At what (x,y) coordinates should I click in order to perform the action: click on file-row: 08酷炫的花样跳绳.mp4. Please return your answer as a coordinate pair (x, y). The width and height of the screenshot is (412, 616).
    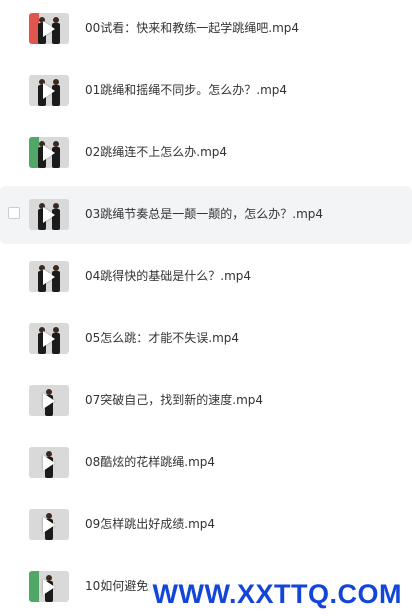
    Looking at the image, I should click on (206, 463).